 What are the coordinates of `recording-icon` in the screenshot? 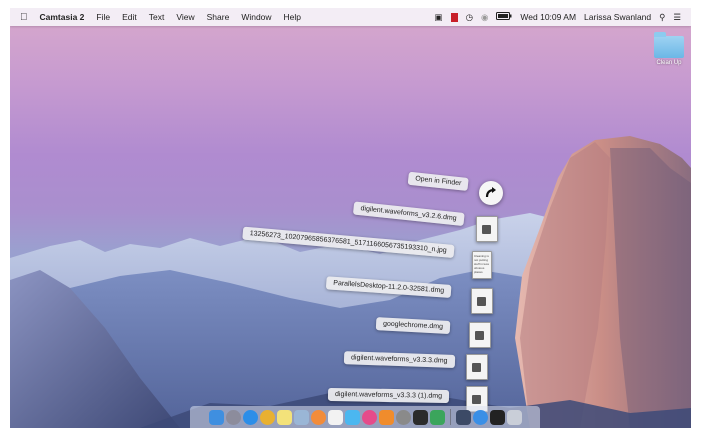 It's located at (454, 17).